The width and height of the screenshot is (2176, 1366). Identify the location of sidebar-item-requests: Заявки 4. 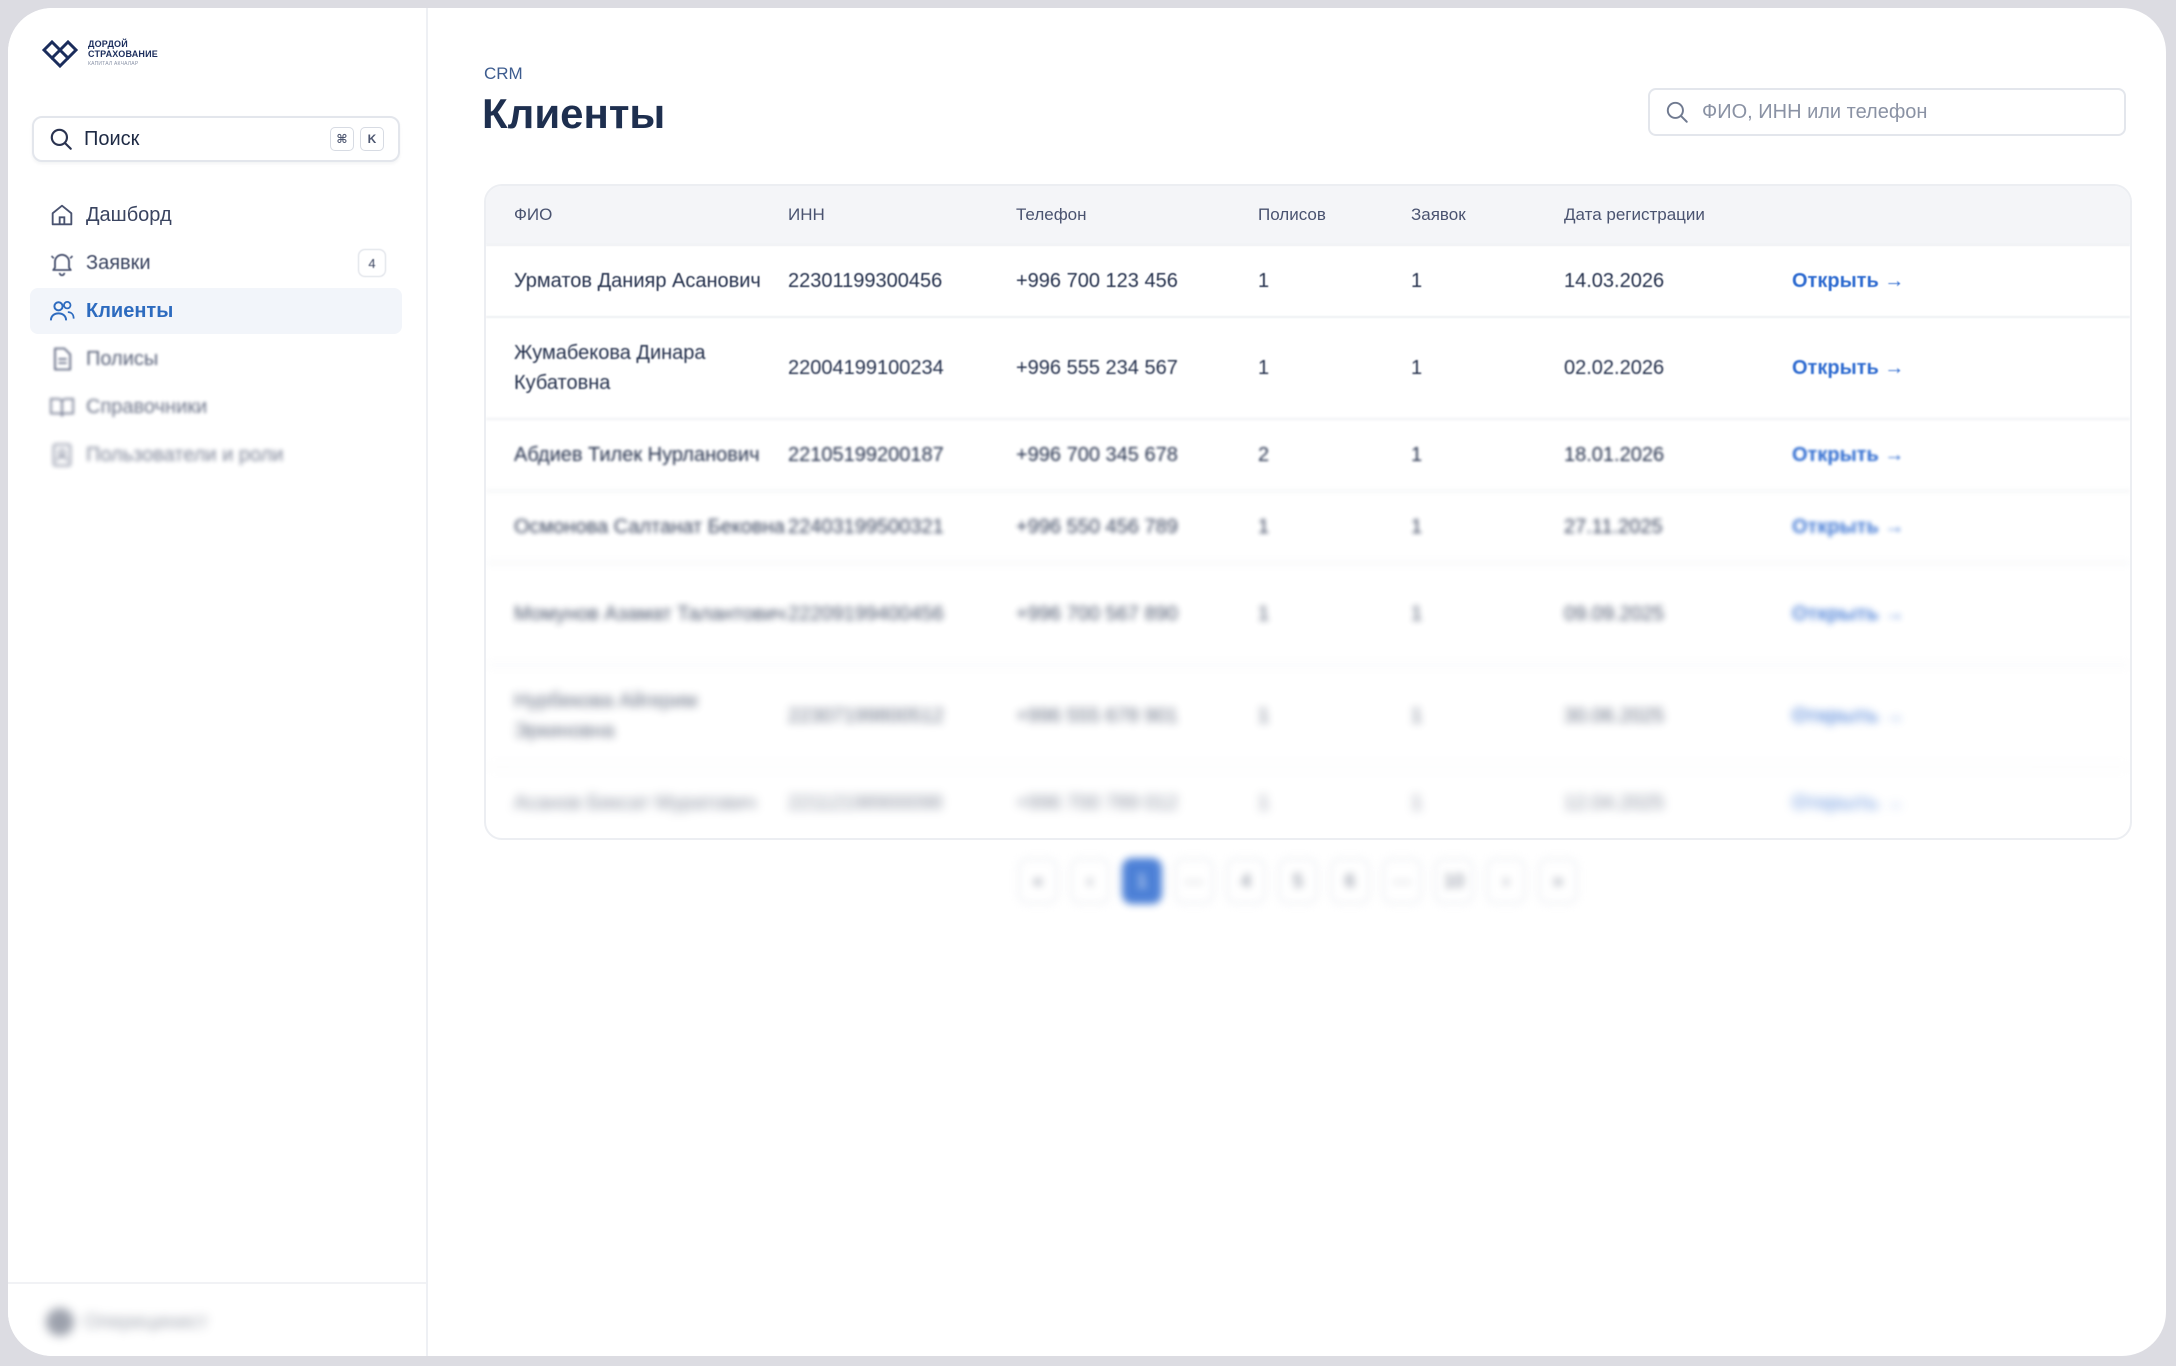
(216, 263).